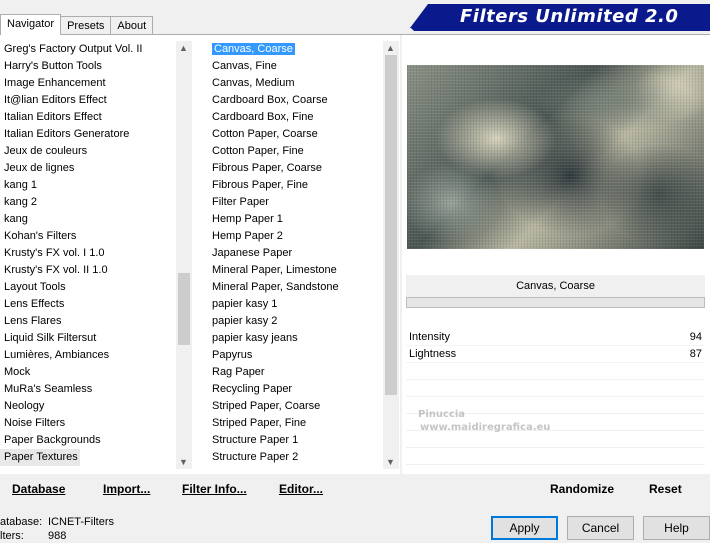  I want to click on category-item: Lumières, Ambiances, so click(88, 355).